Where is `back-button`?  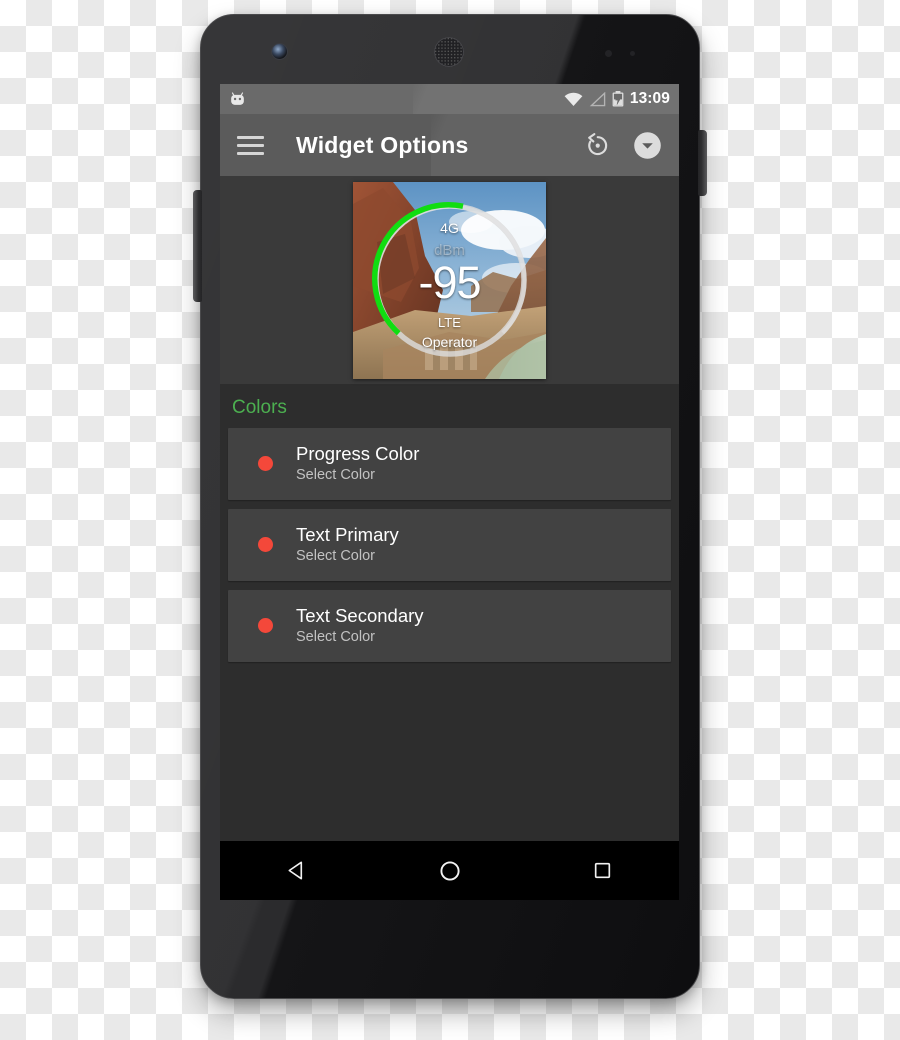 back-button is located at coordinates (297, 871).